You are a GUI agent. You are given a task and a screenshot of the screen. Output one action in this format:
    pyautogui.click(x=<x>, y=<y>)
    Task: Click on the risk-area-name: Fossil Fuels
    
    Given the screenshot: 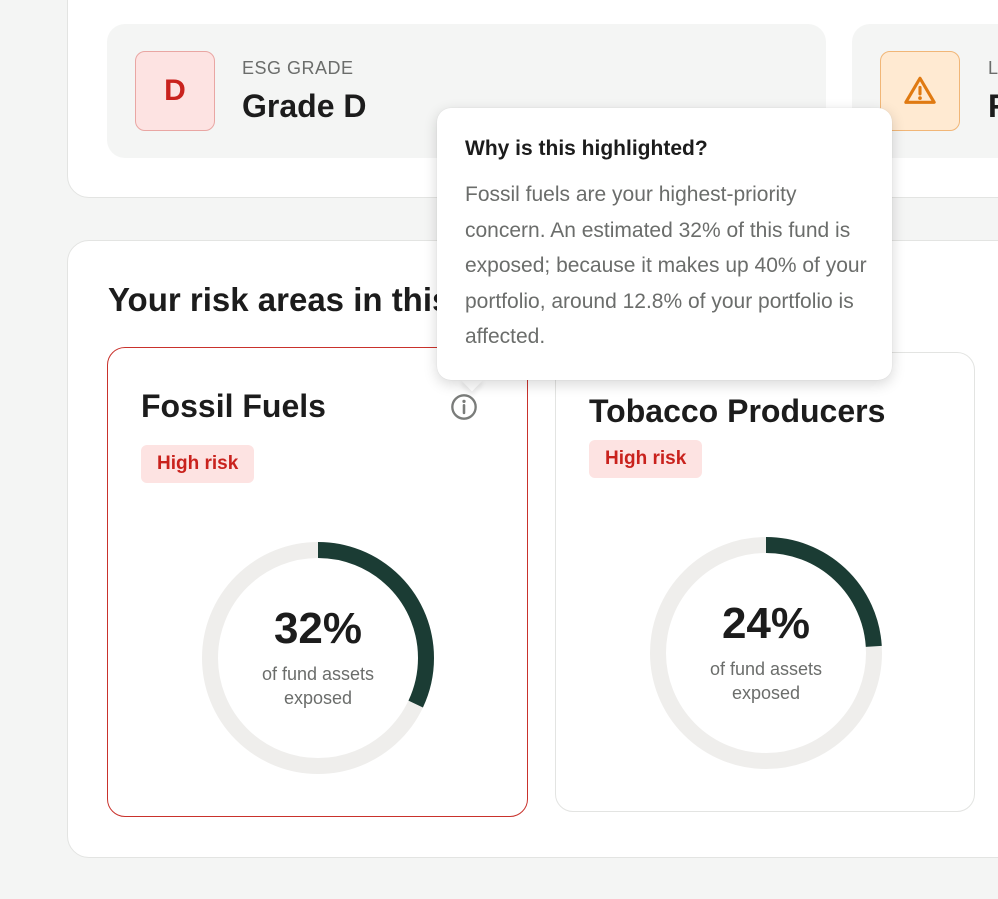 What is the action you would take?
    pyautogui.click(x=233, y=406)
    